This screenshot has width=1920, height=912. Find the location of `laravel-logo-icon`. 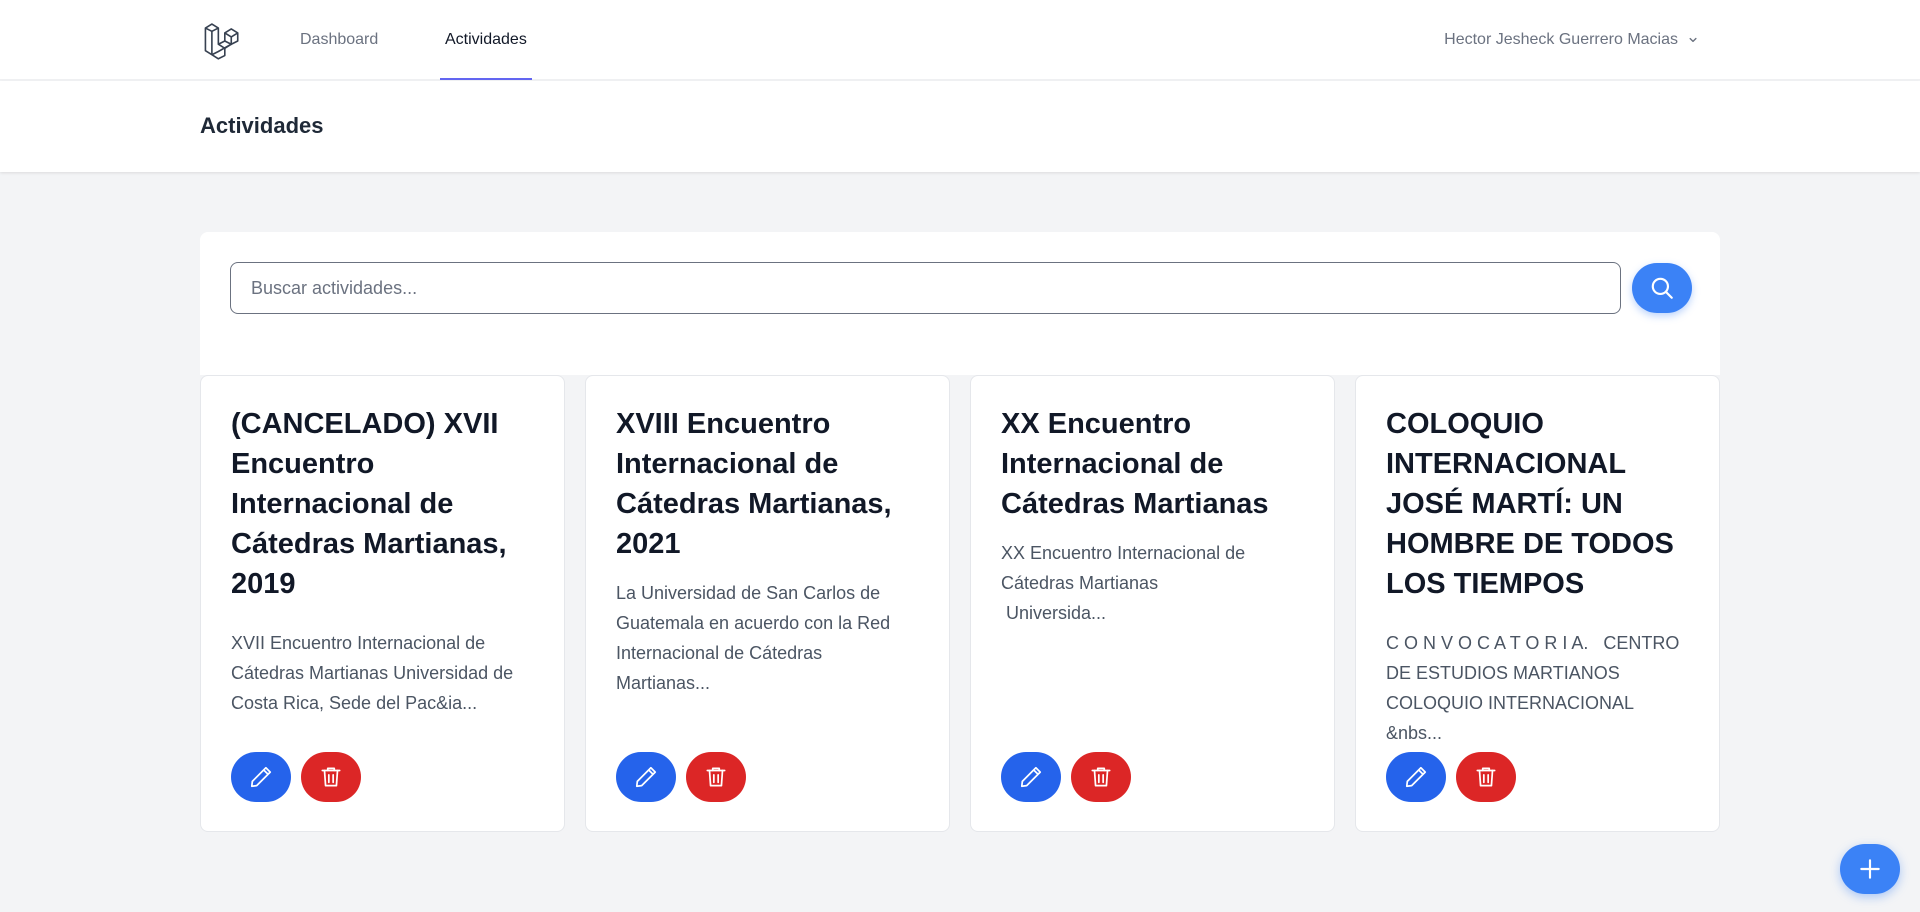

laravel-logo-icon is located at coordinates (224, 41).